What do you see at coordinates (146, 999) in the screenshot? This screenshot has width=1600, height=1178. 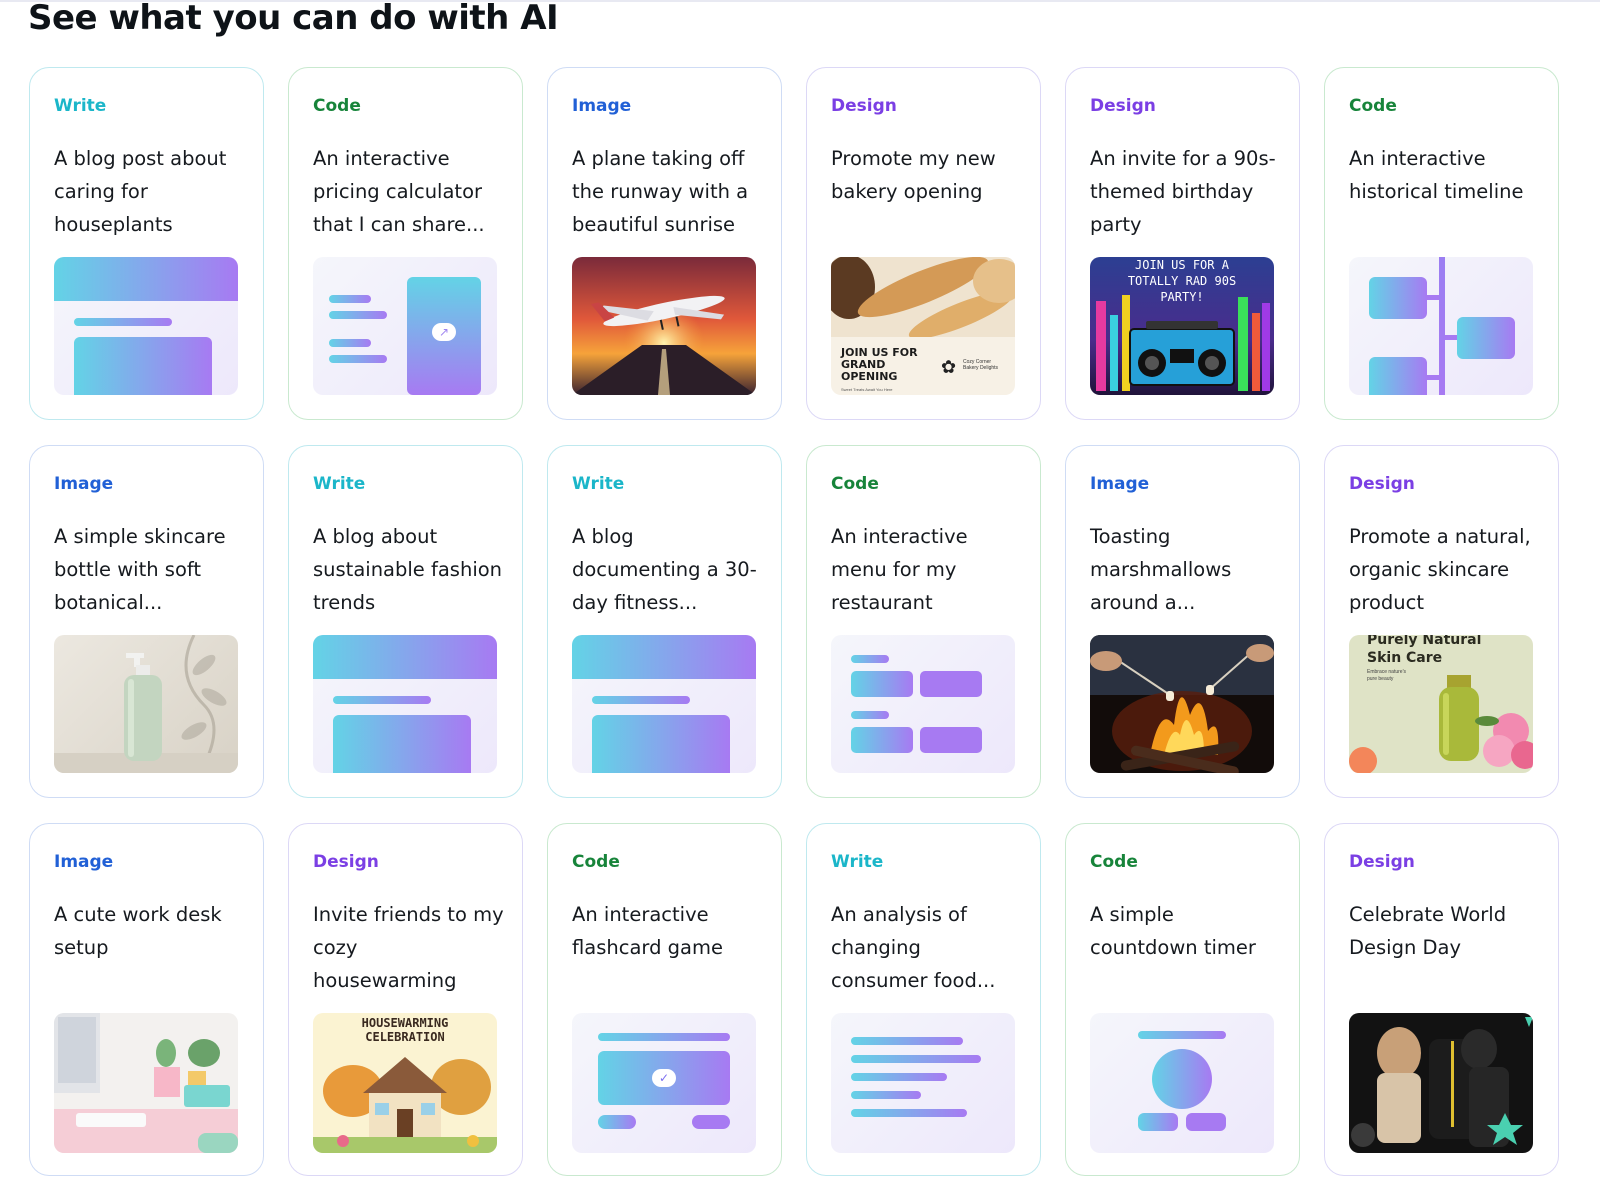 I see `example-card: Image A cute work desk setup` at bounding box center [146, 999].